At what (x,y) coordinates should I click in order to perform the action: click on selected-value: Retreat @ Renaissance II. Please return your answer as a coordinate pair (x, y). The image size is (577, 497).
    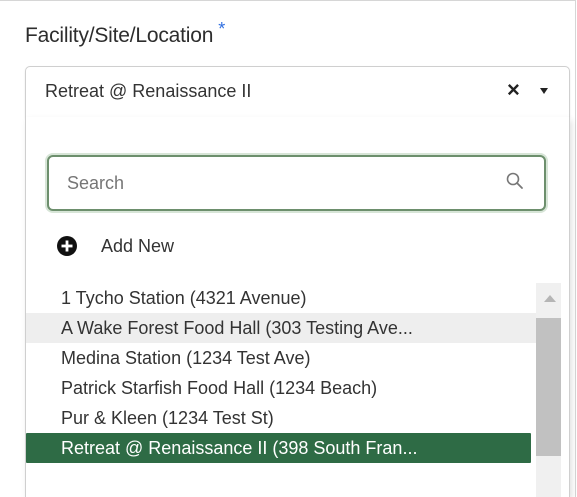
    Looking at the image, I should click on (148, 91).